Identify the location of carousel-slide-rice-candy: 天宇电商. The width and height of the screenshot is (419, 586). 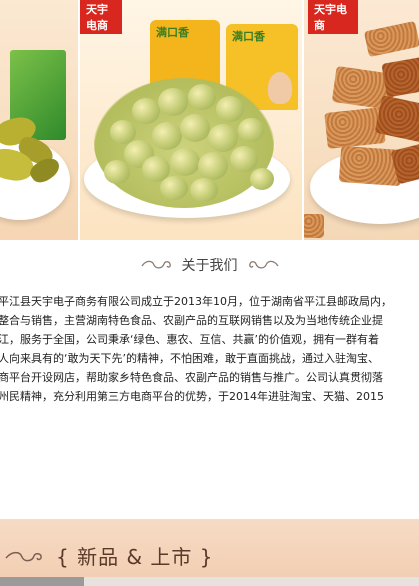
(361, 120).